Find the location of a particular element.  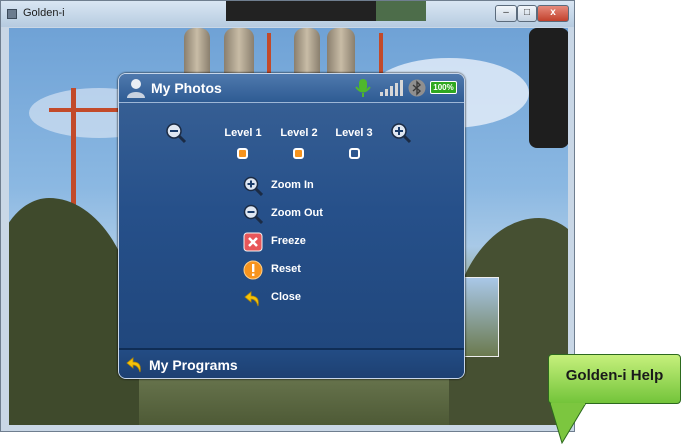

window-title: Golden-i is located at coordinates (44, 13).